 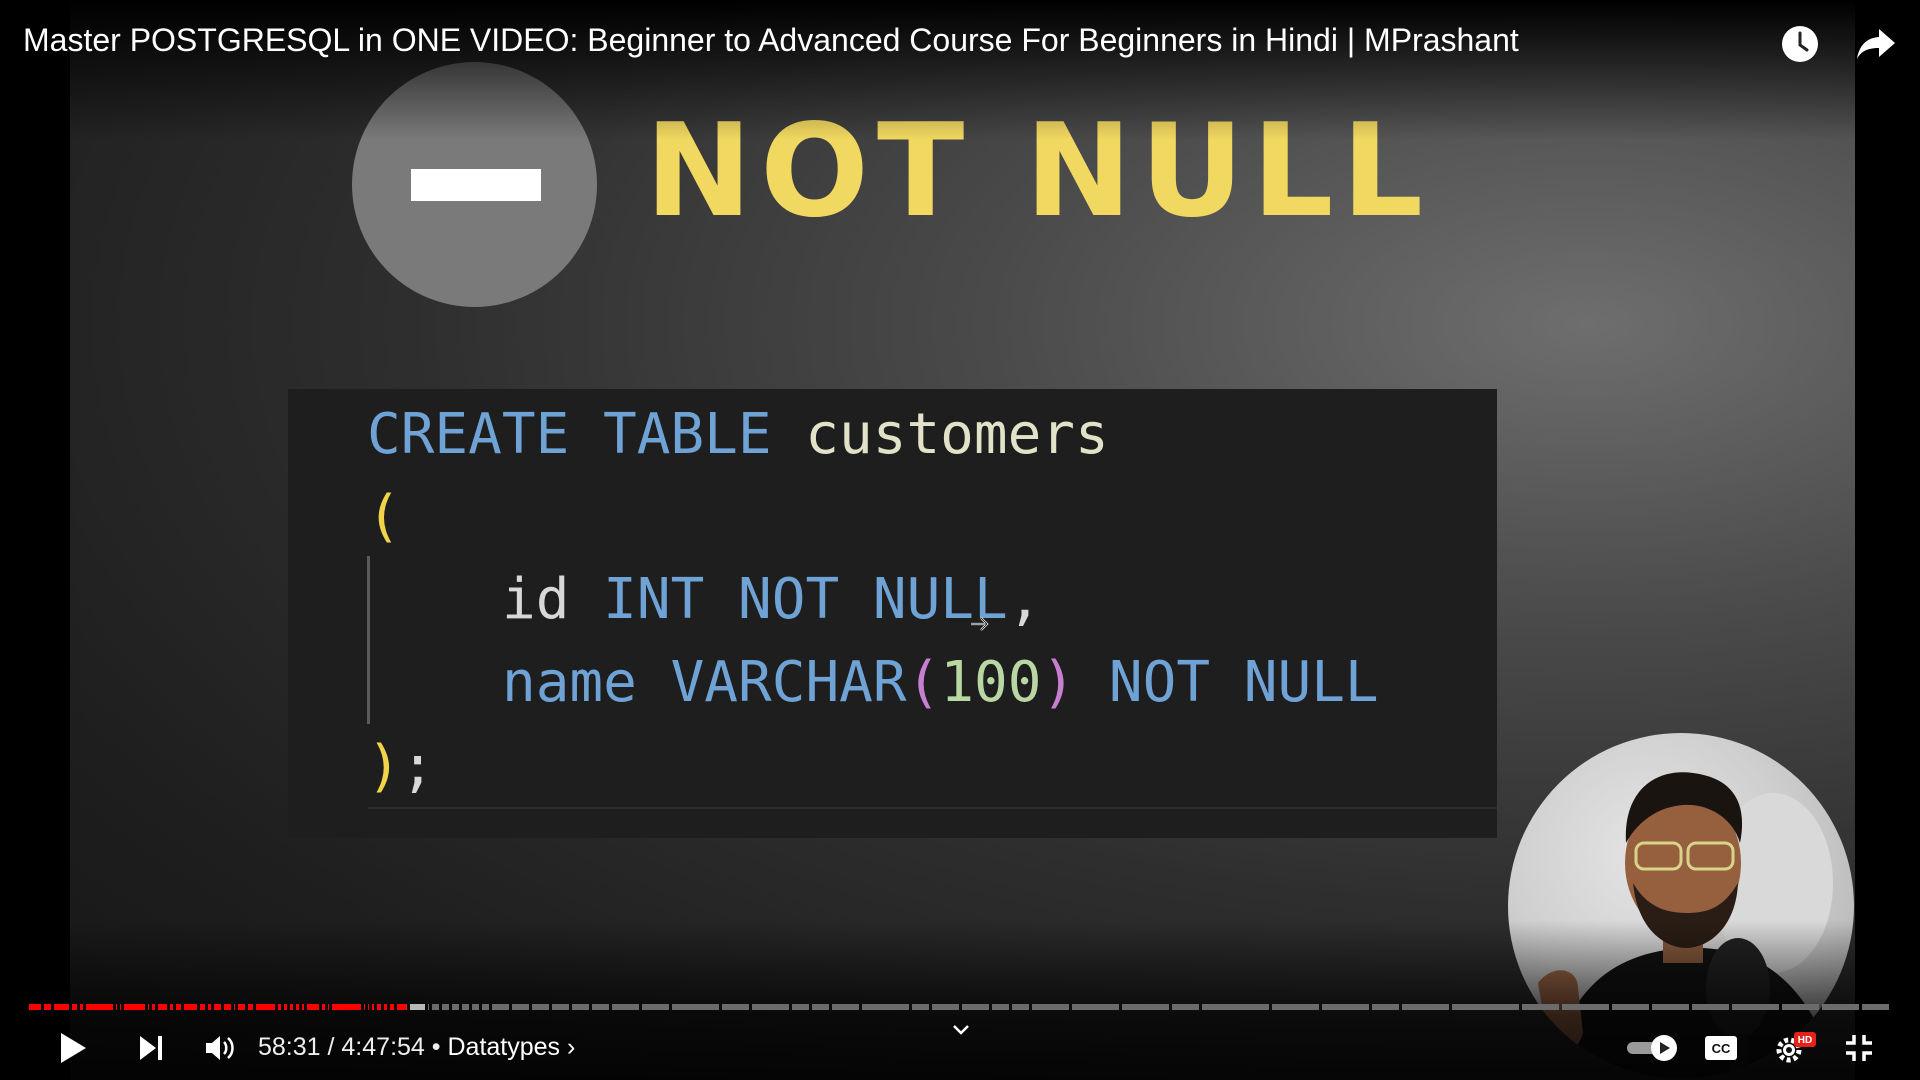 What do you see at coordinates (1721, 1048) in the screenshot?
I see `captions-button: CC` at bounding box center [1721, 1048].